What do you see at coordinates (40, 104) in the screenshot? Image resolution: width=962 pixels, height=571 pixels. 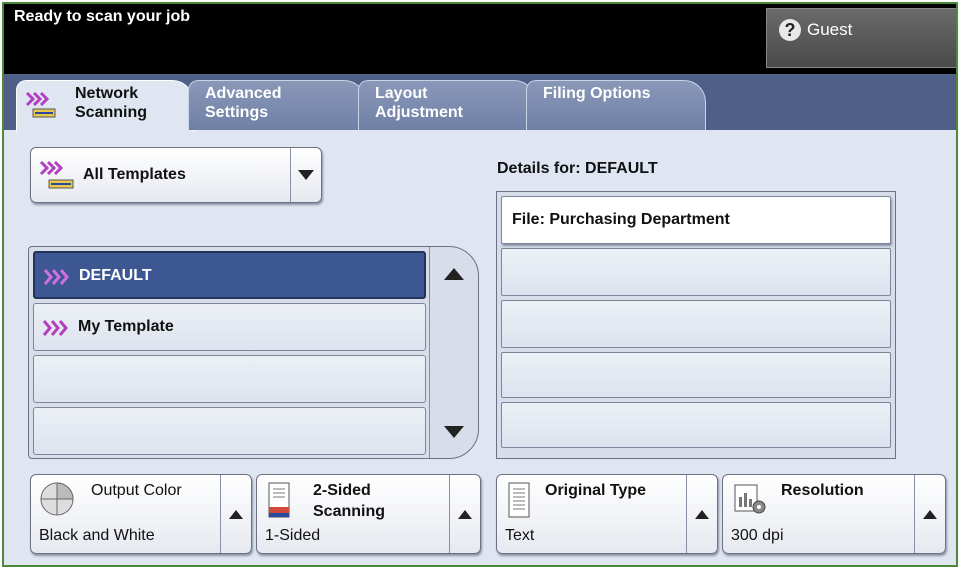 I see `network-scanning-icon` at bounding box center [40, 104].